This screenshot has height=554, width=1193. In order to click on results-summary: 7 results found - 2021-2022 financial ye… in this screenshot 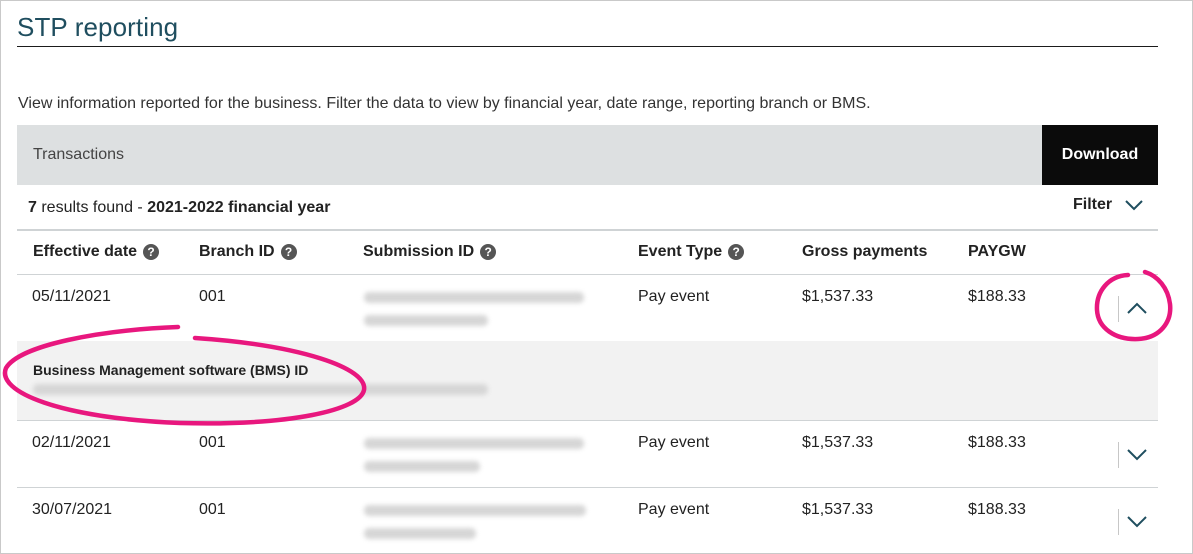, I will do `click(179, 208)`.